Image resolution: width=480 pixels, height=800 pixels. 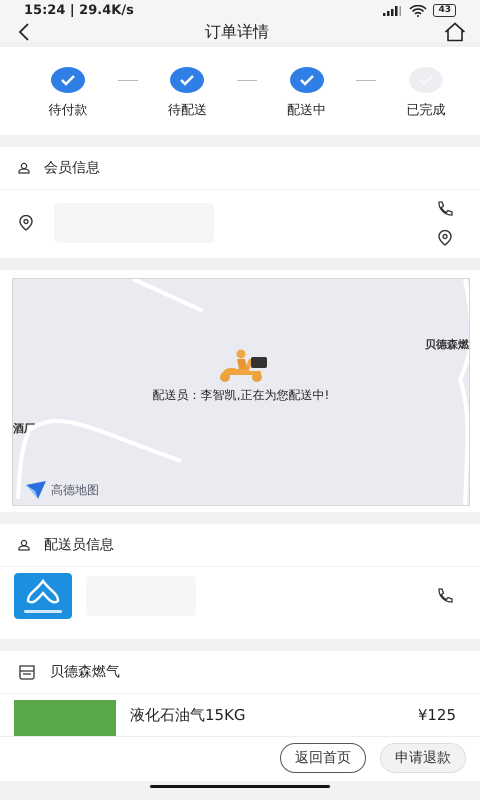 What do you see at coordinates (75, 490) in the screenshot?
I see `map-provider-label: 高德地图` at bounding box center [75, 490].